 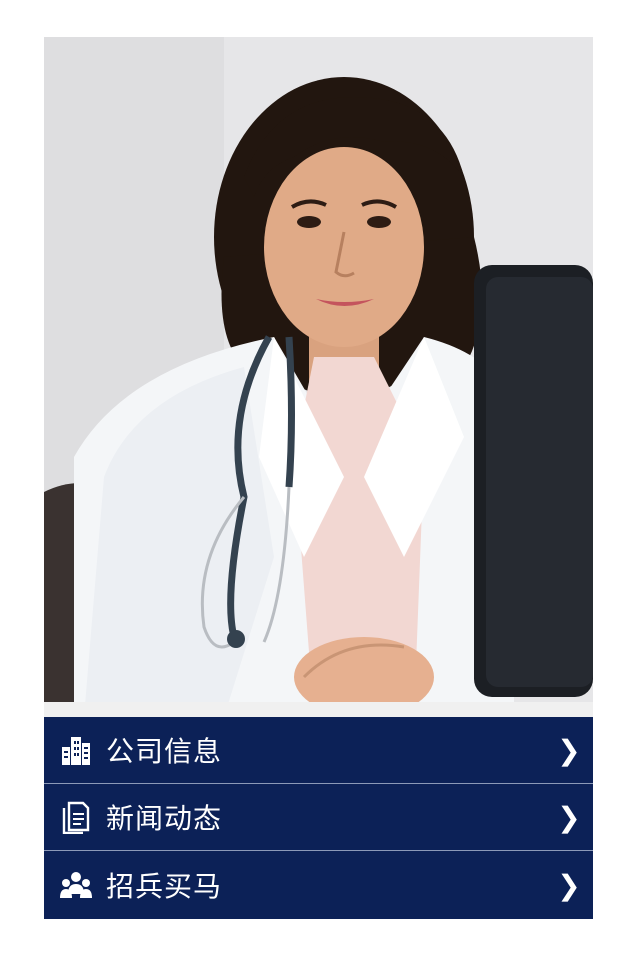 I want to click on group-icon, so click(x=76, y=885).